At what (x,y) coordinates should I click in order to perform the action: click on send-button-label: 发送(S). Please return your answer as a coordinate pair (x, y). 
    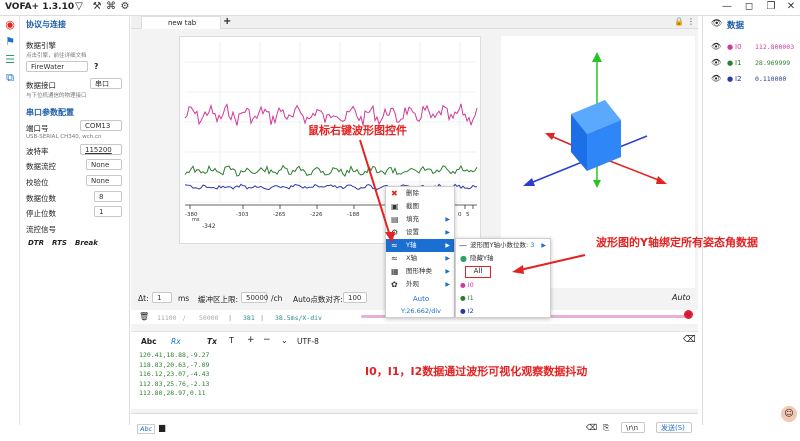
    Looking at the image, I should click on (673, 428).